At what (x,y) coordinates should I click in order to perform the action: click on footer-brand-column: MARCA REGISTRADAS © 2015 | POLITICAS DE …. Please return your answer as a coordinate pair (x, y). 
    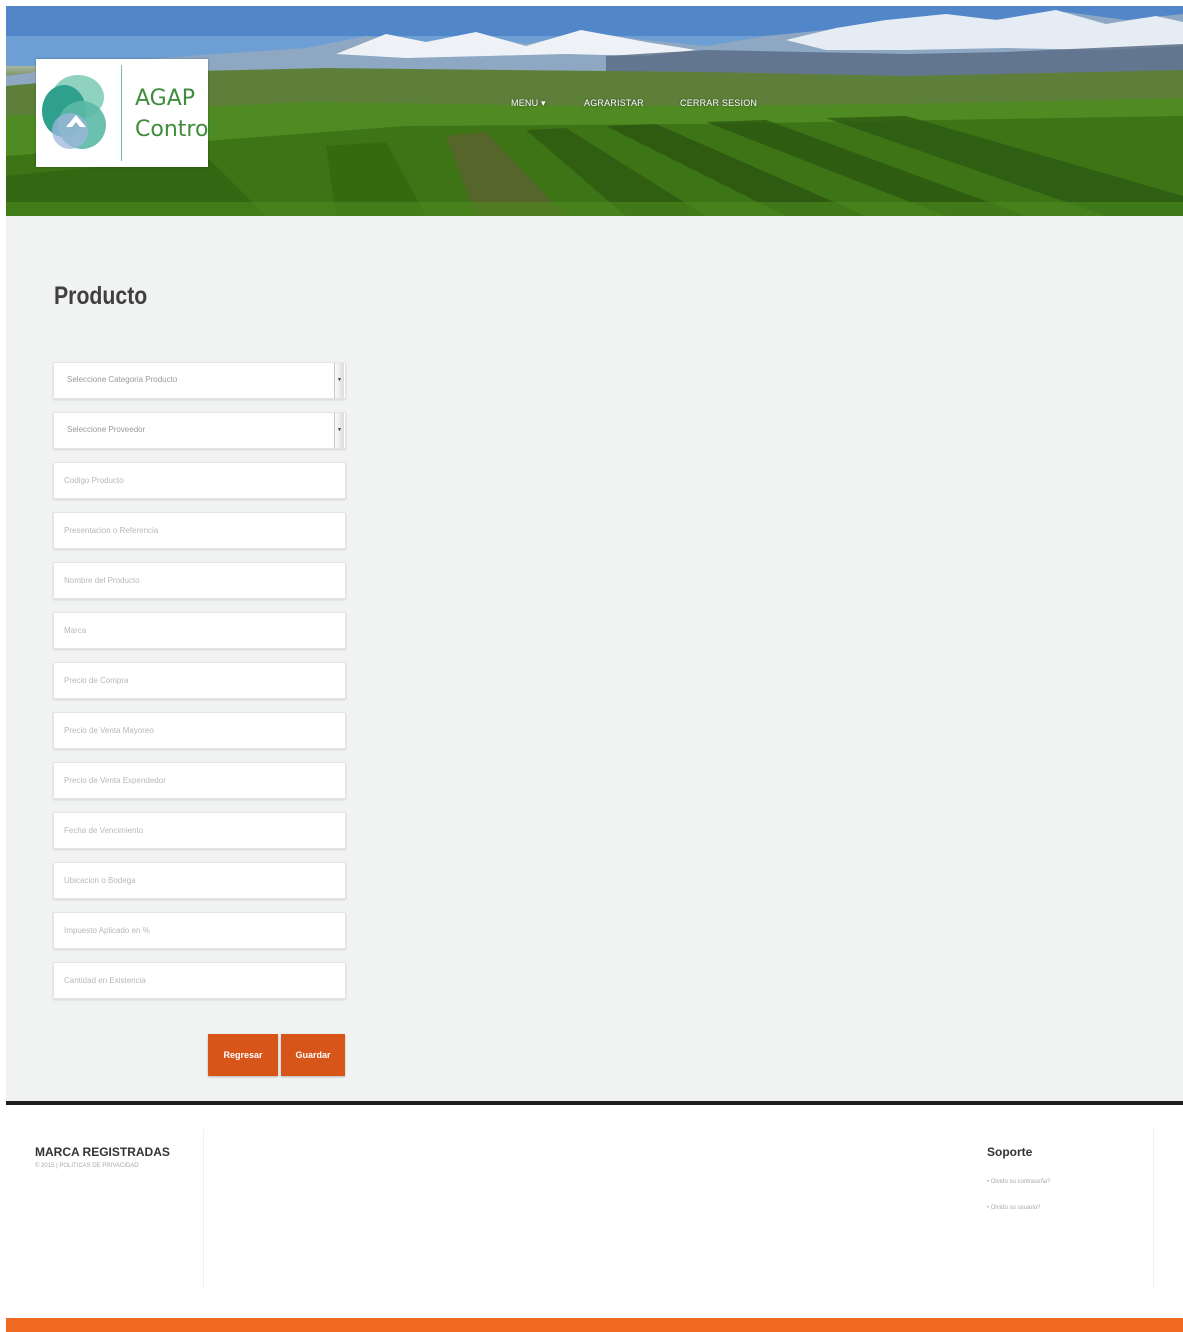
    Looking at the image, I should click on (105, 1209).